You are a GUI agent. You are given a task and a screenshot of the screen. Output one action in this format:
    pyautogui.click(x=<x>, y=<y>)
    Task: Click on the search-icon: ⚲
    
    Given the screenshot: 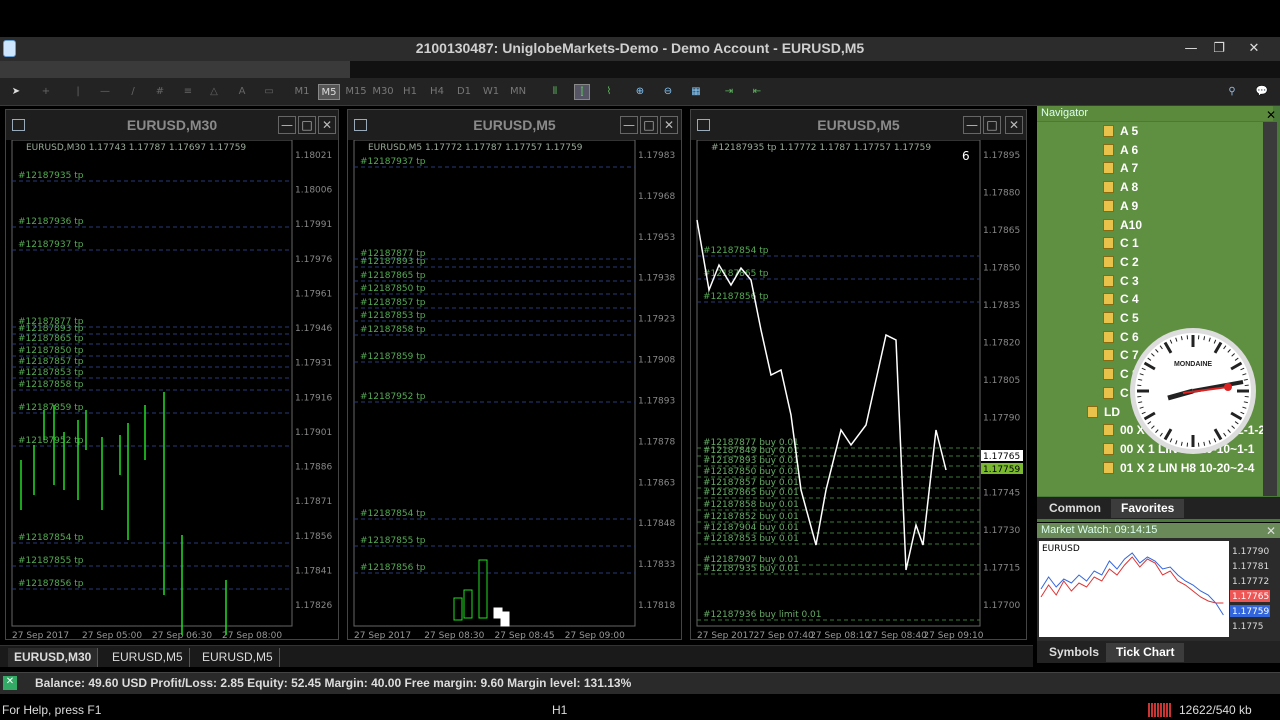 What is the action you would take?
    pyautogui.click(x=1232, y=92)
    